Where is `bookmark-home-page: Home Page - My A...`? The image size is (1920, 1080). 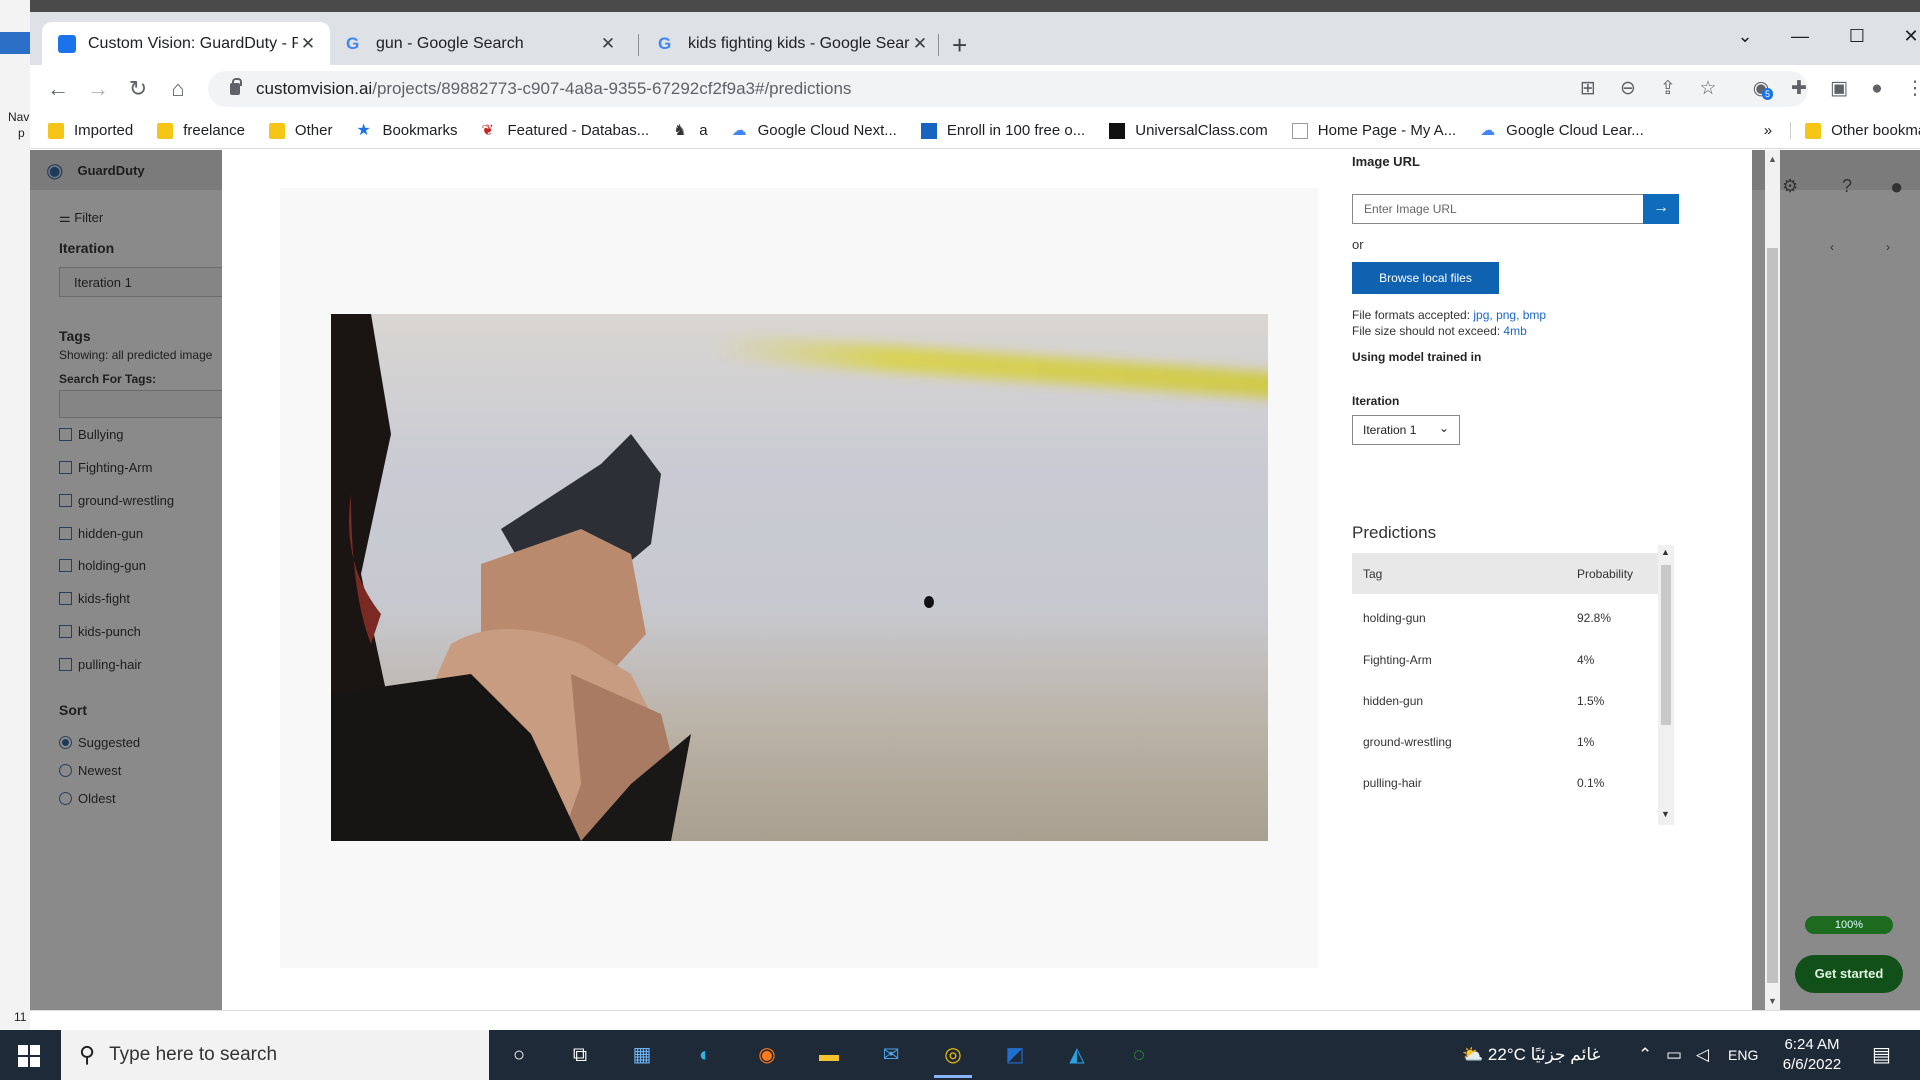
bookmark-home-page: Home Page - My A... is located at coordinates (1373, 130).